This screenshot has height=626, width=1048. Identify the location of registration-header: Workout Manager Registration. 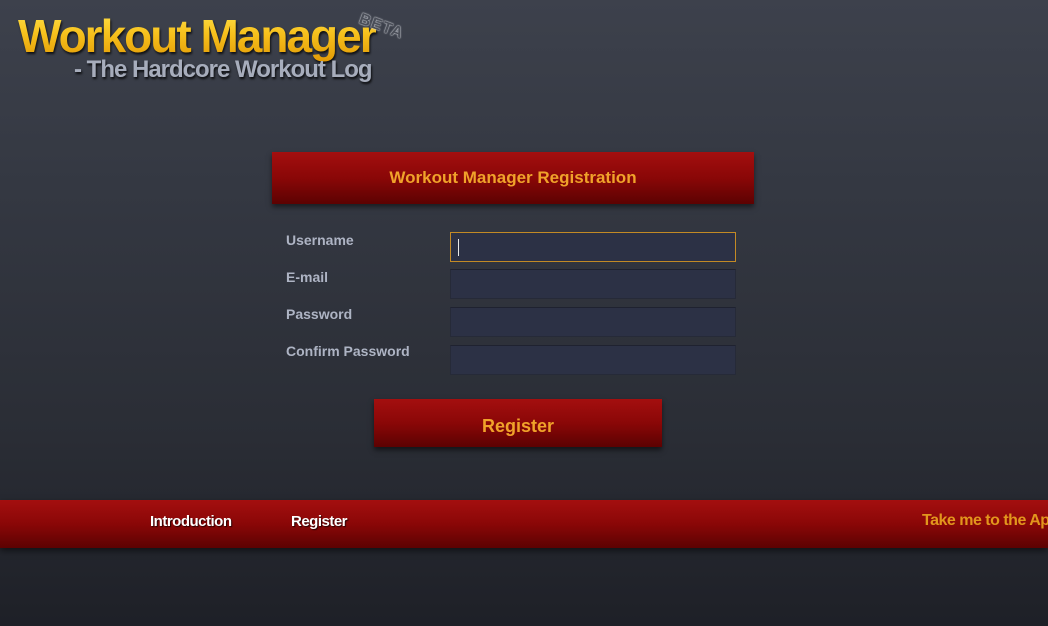
(513, 178).